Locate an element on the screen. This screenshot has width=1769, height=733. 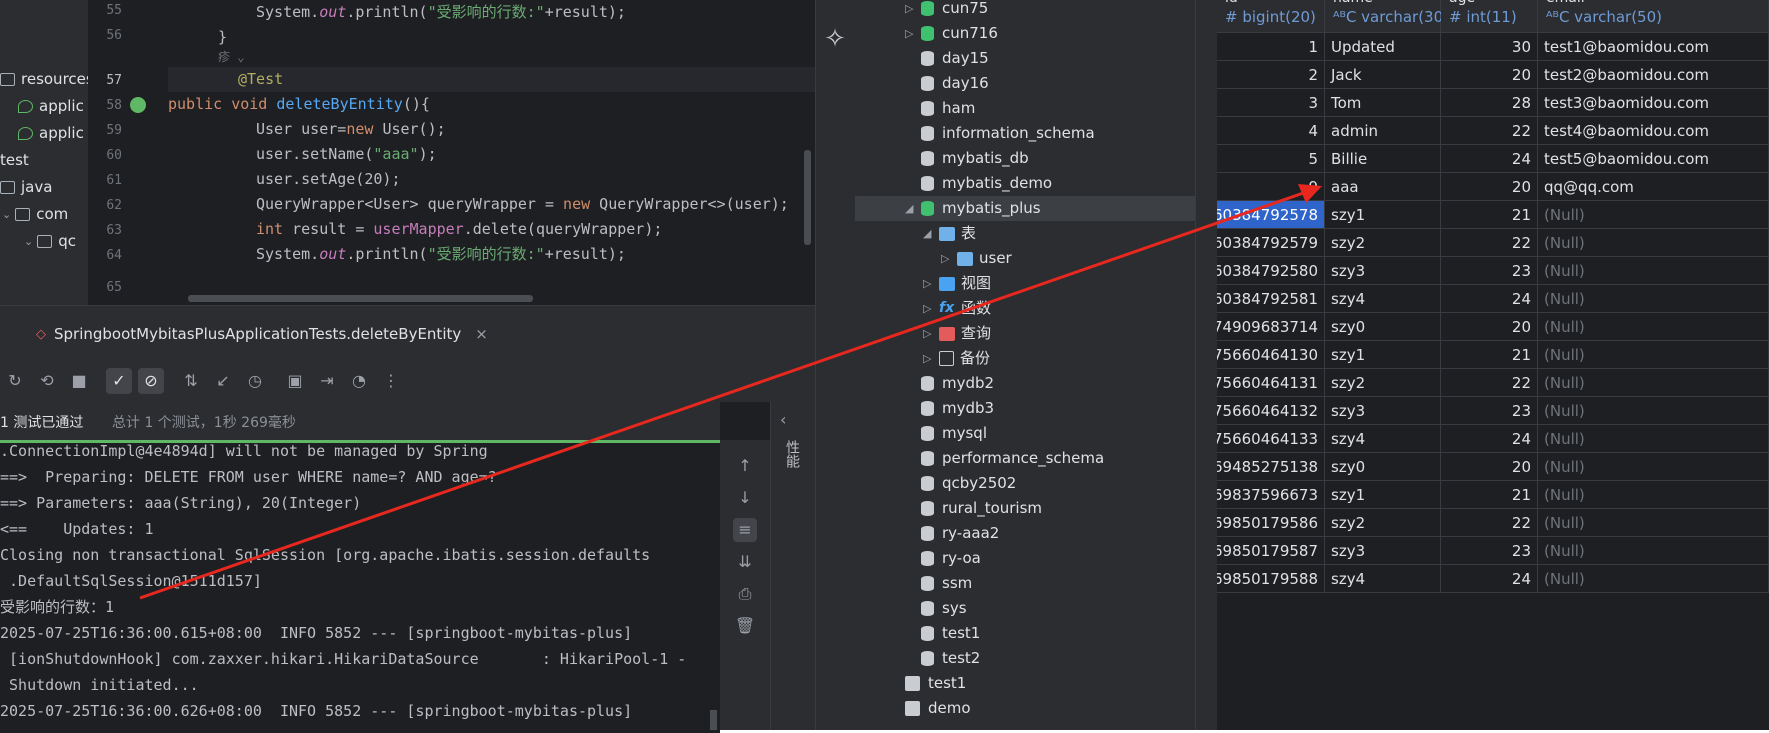
grid-cell: Jack is located at coordinates (1383, 75).